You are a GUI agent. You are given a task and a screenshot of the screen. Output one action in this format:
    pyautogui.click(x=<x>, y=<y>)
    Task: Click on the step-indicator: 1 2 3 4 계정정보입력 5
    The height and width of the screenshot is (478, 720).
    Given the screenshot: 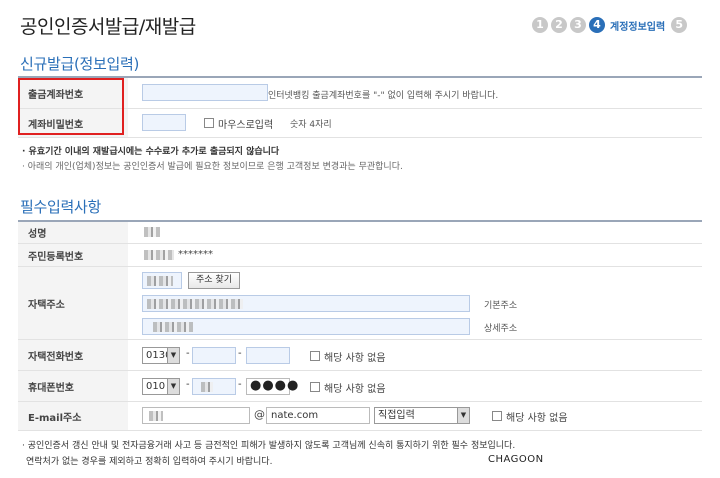 What is the action you would take?
    pyautogui.click(x=611, y=25)
    